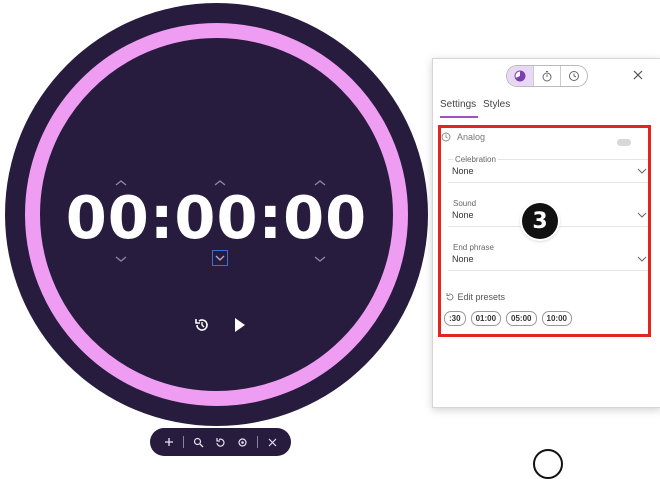  What do you see at coordinates (169, 442) in the screenshot?
I see `add-icon` at bounding box center [169, 442].